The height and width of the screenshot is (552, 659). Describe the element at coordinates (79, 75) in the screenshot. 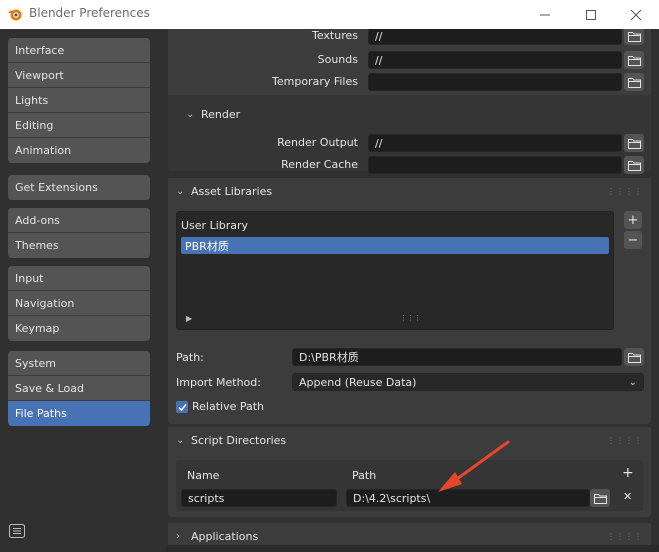

I see `sidebar-item-viewport: Viewport` at that location.